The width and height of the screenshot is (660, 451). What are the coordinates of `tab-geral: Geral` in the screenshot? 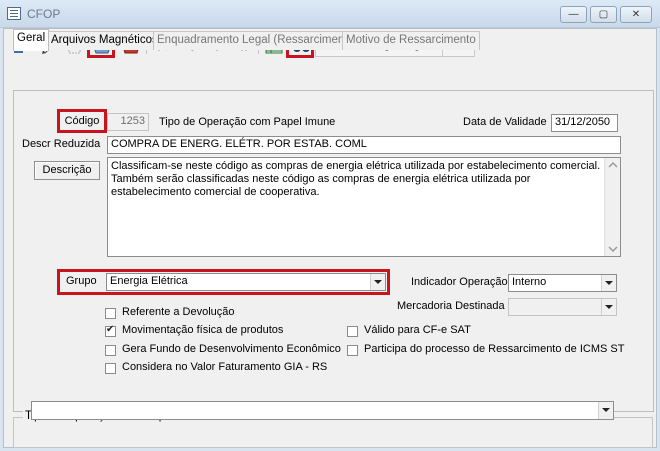 It's located at (31, 40).